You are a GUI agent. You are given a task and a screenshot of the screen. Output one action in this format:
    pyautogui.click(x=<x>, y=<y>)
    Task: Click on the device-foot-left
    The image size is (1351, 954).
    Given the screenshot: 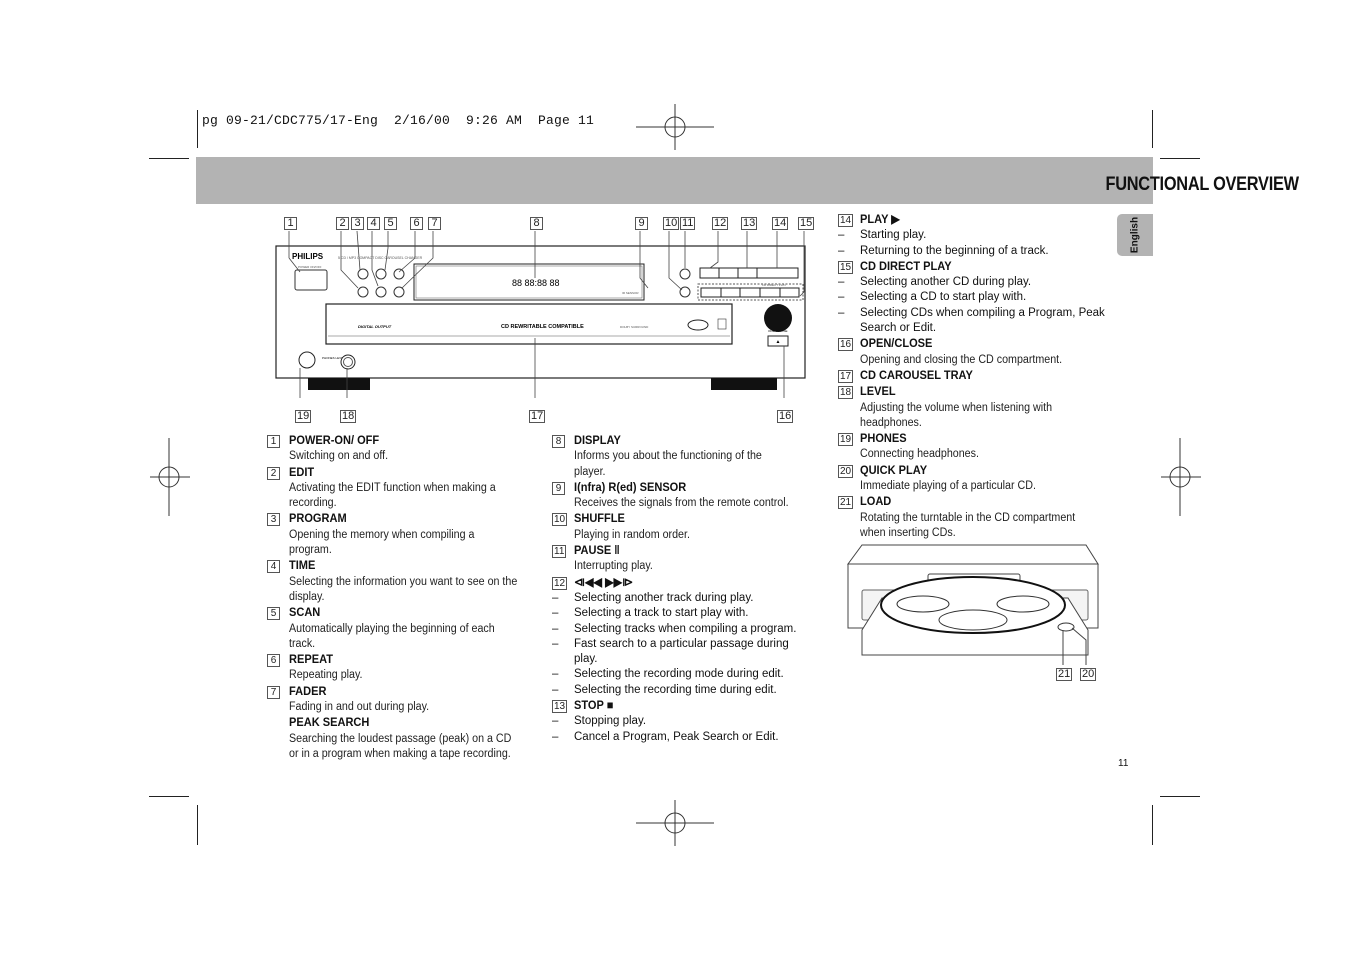 What is the action you would take?
    pyautogui.click(x=339, y=384)
    